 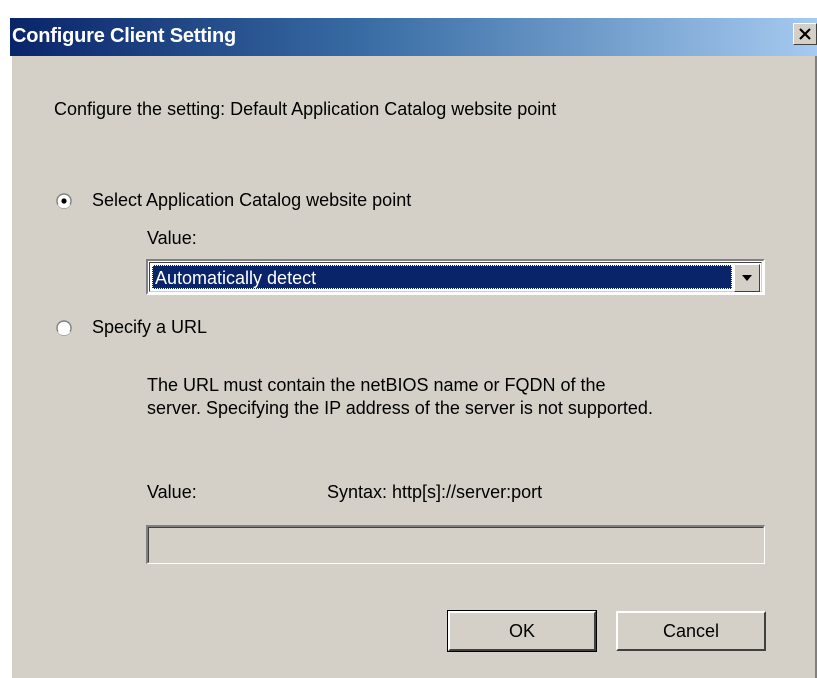 What do you see at coordinates (251, 200) in the screenshot?
I see `radio-select-catalog-point-label: Select Application Catalog website point` at bounding box center [251, 200].